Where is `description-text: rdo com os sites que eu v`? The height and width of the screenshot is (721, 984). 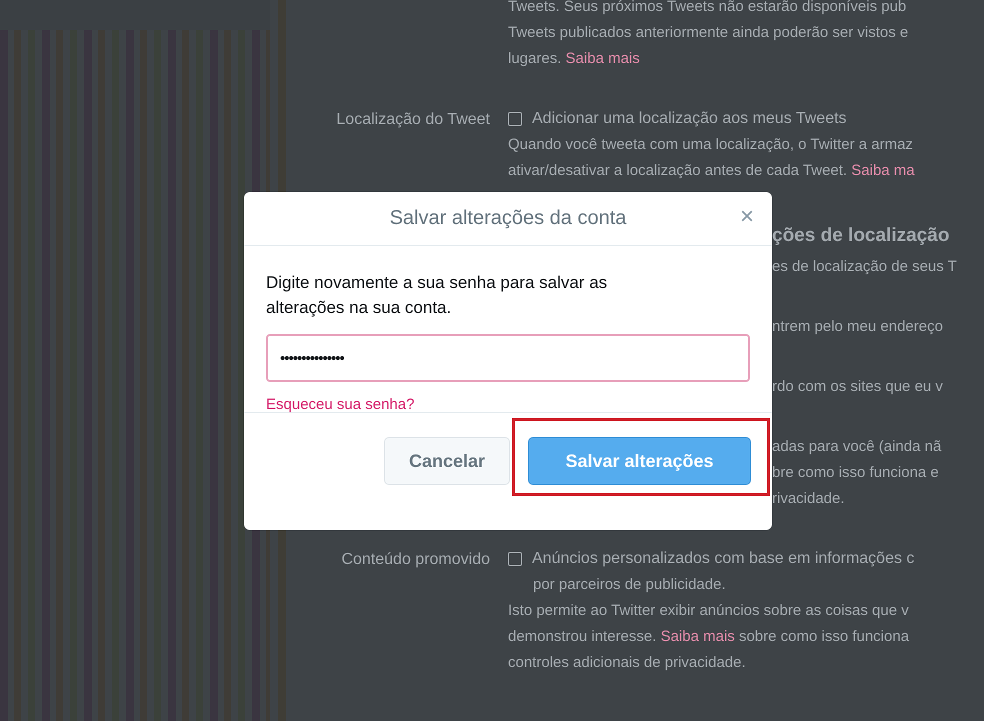 description-text: rdo com os sites que eu v is located at coordinates (857, 387).